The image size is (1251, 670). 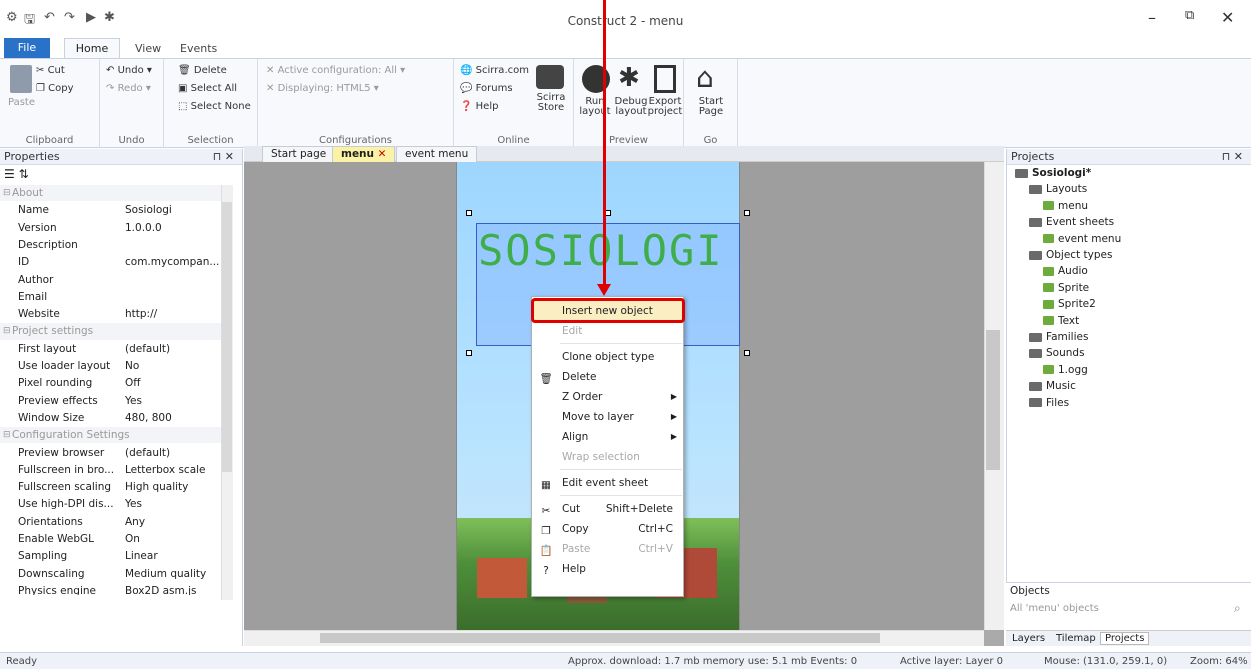 What do you see at coordinates (178, 539) in the screenshot?
I see `property-value: On` at bounding box center [178, 539].